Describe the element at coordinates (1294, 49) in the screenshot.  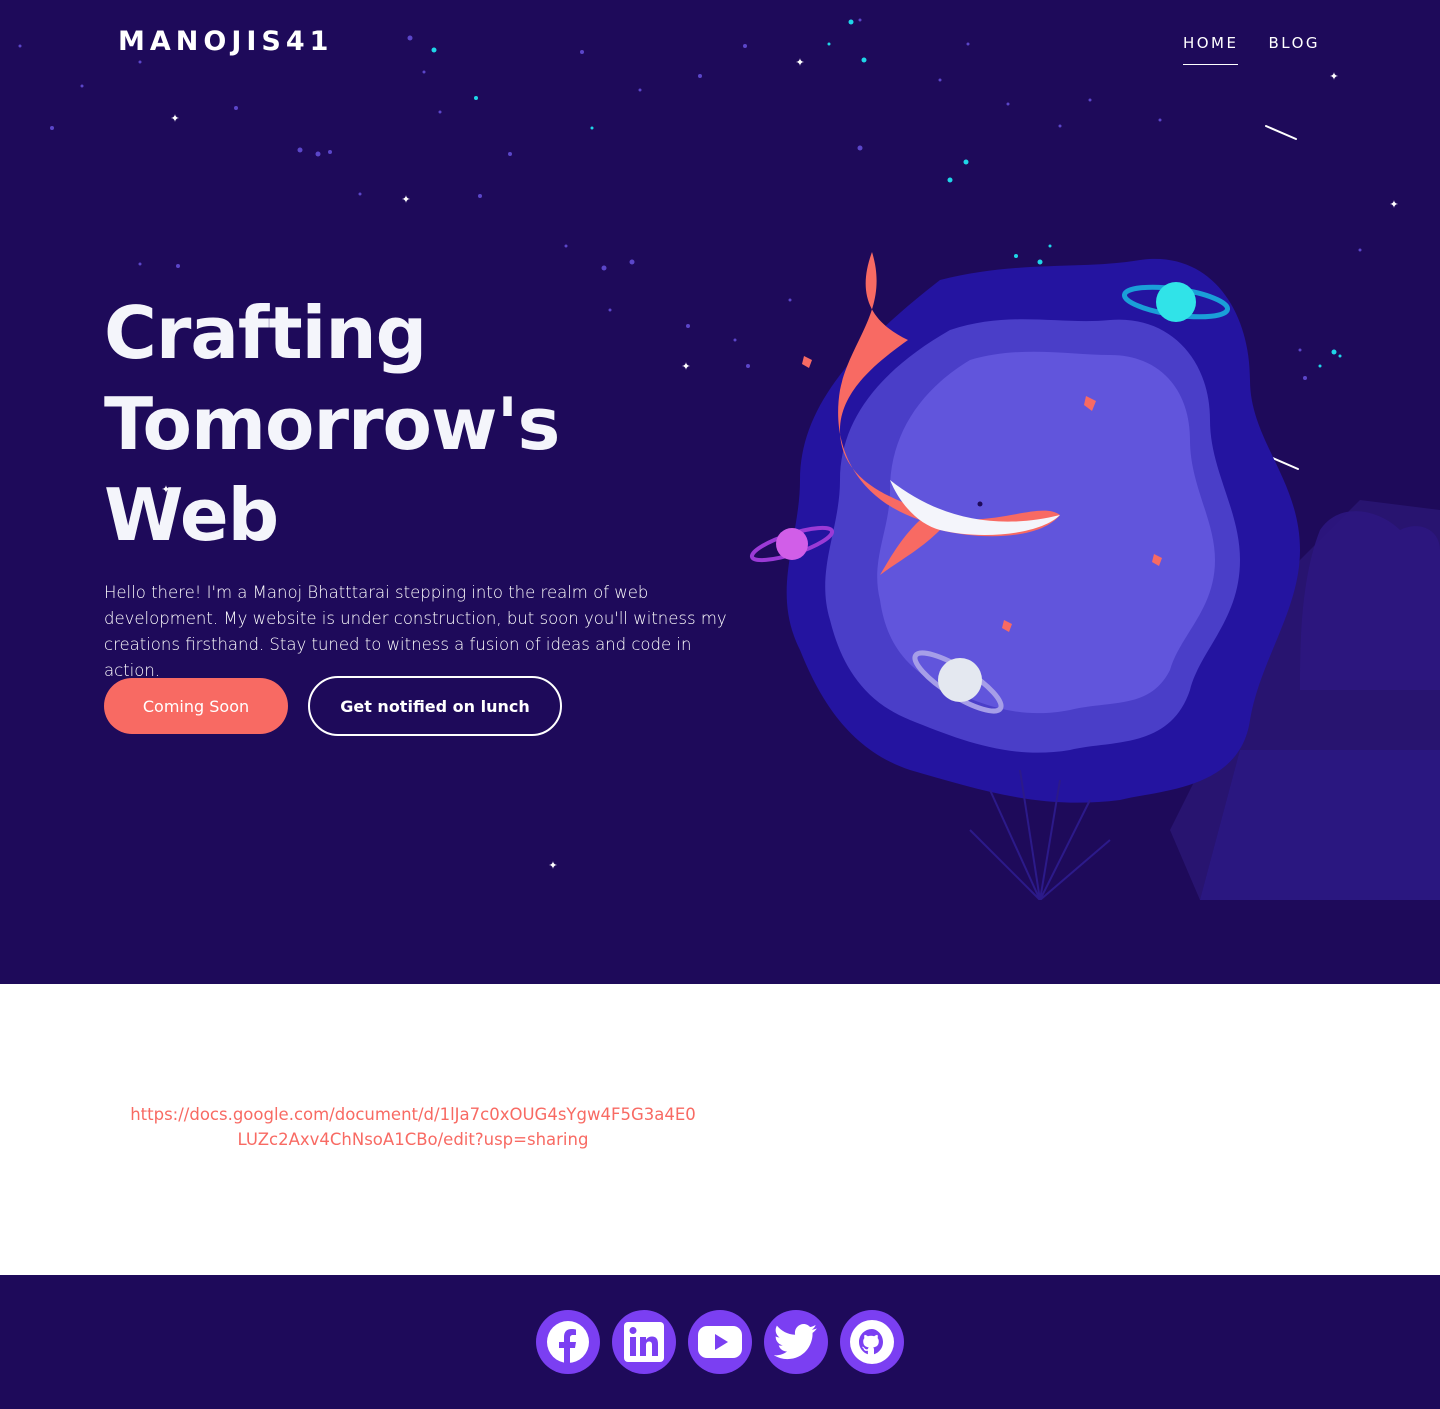
I see `nav-item-blog: BLOG` at that location.